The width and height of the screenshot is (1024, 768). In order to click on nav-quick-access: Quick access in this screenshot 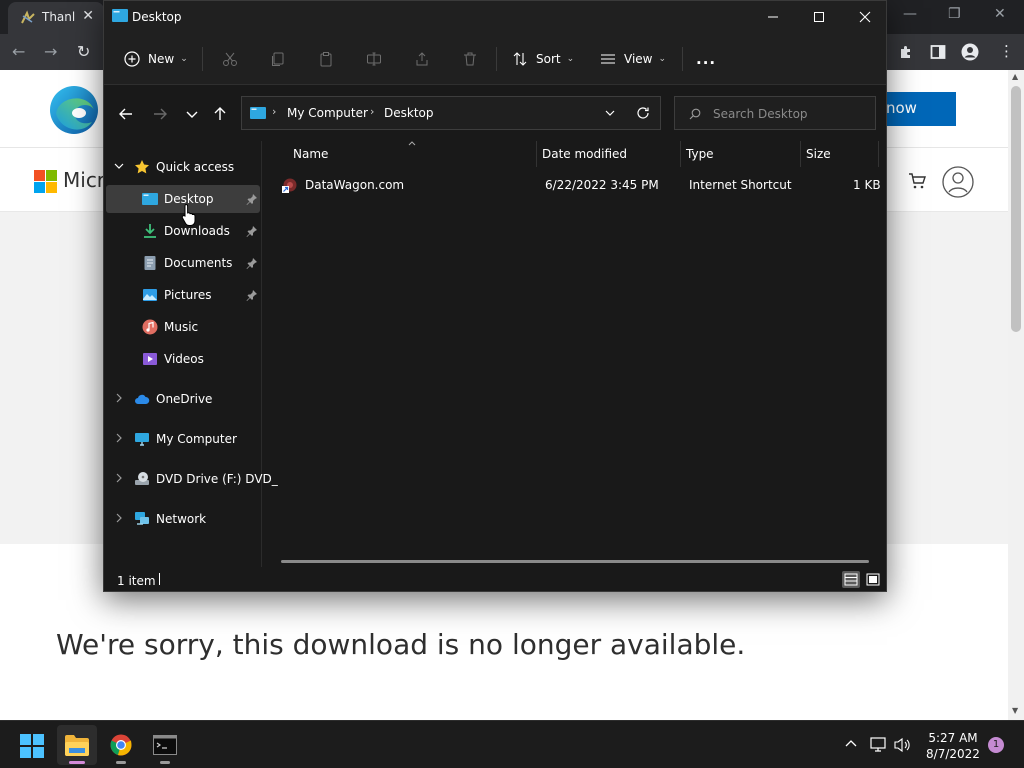, I will do `click(183, 167)`.